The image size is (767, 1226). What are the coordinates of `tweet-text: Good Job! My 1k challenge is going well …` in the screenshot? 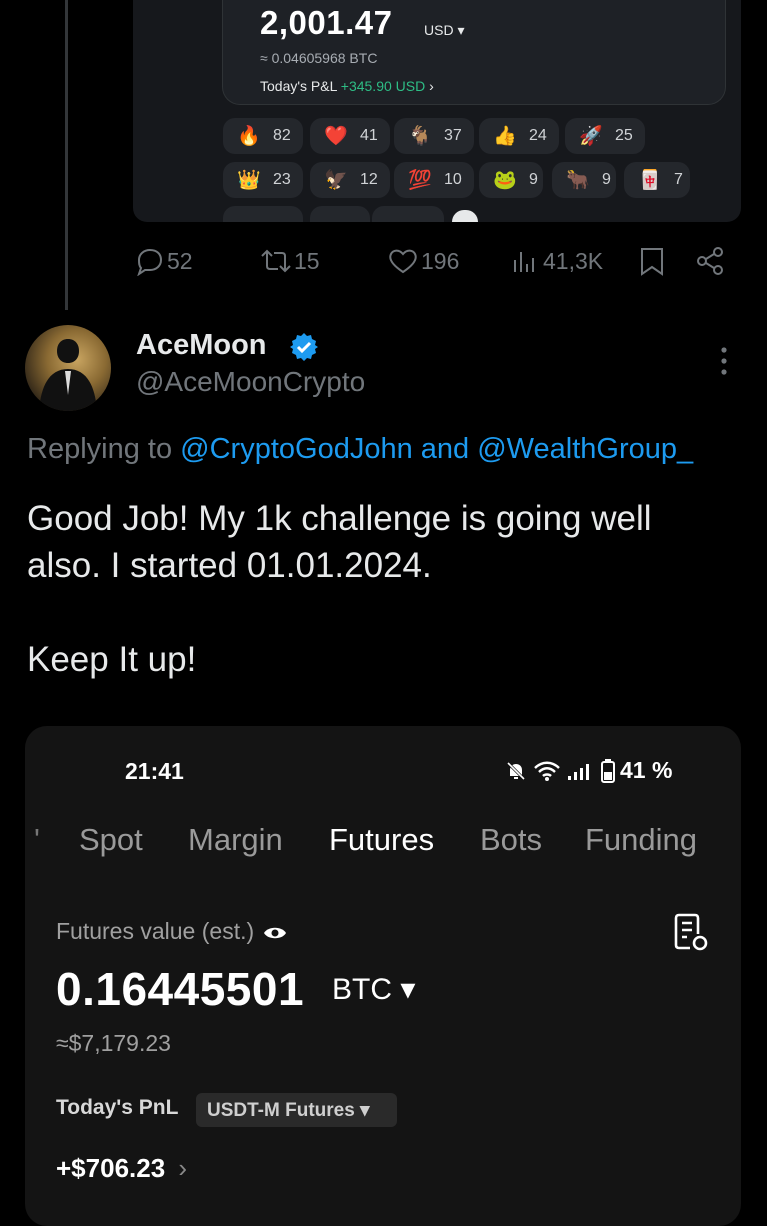 It's located at (387, 589).